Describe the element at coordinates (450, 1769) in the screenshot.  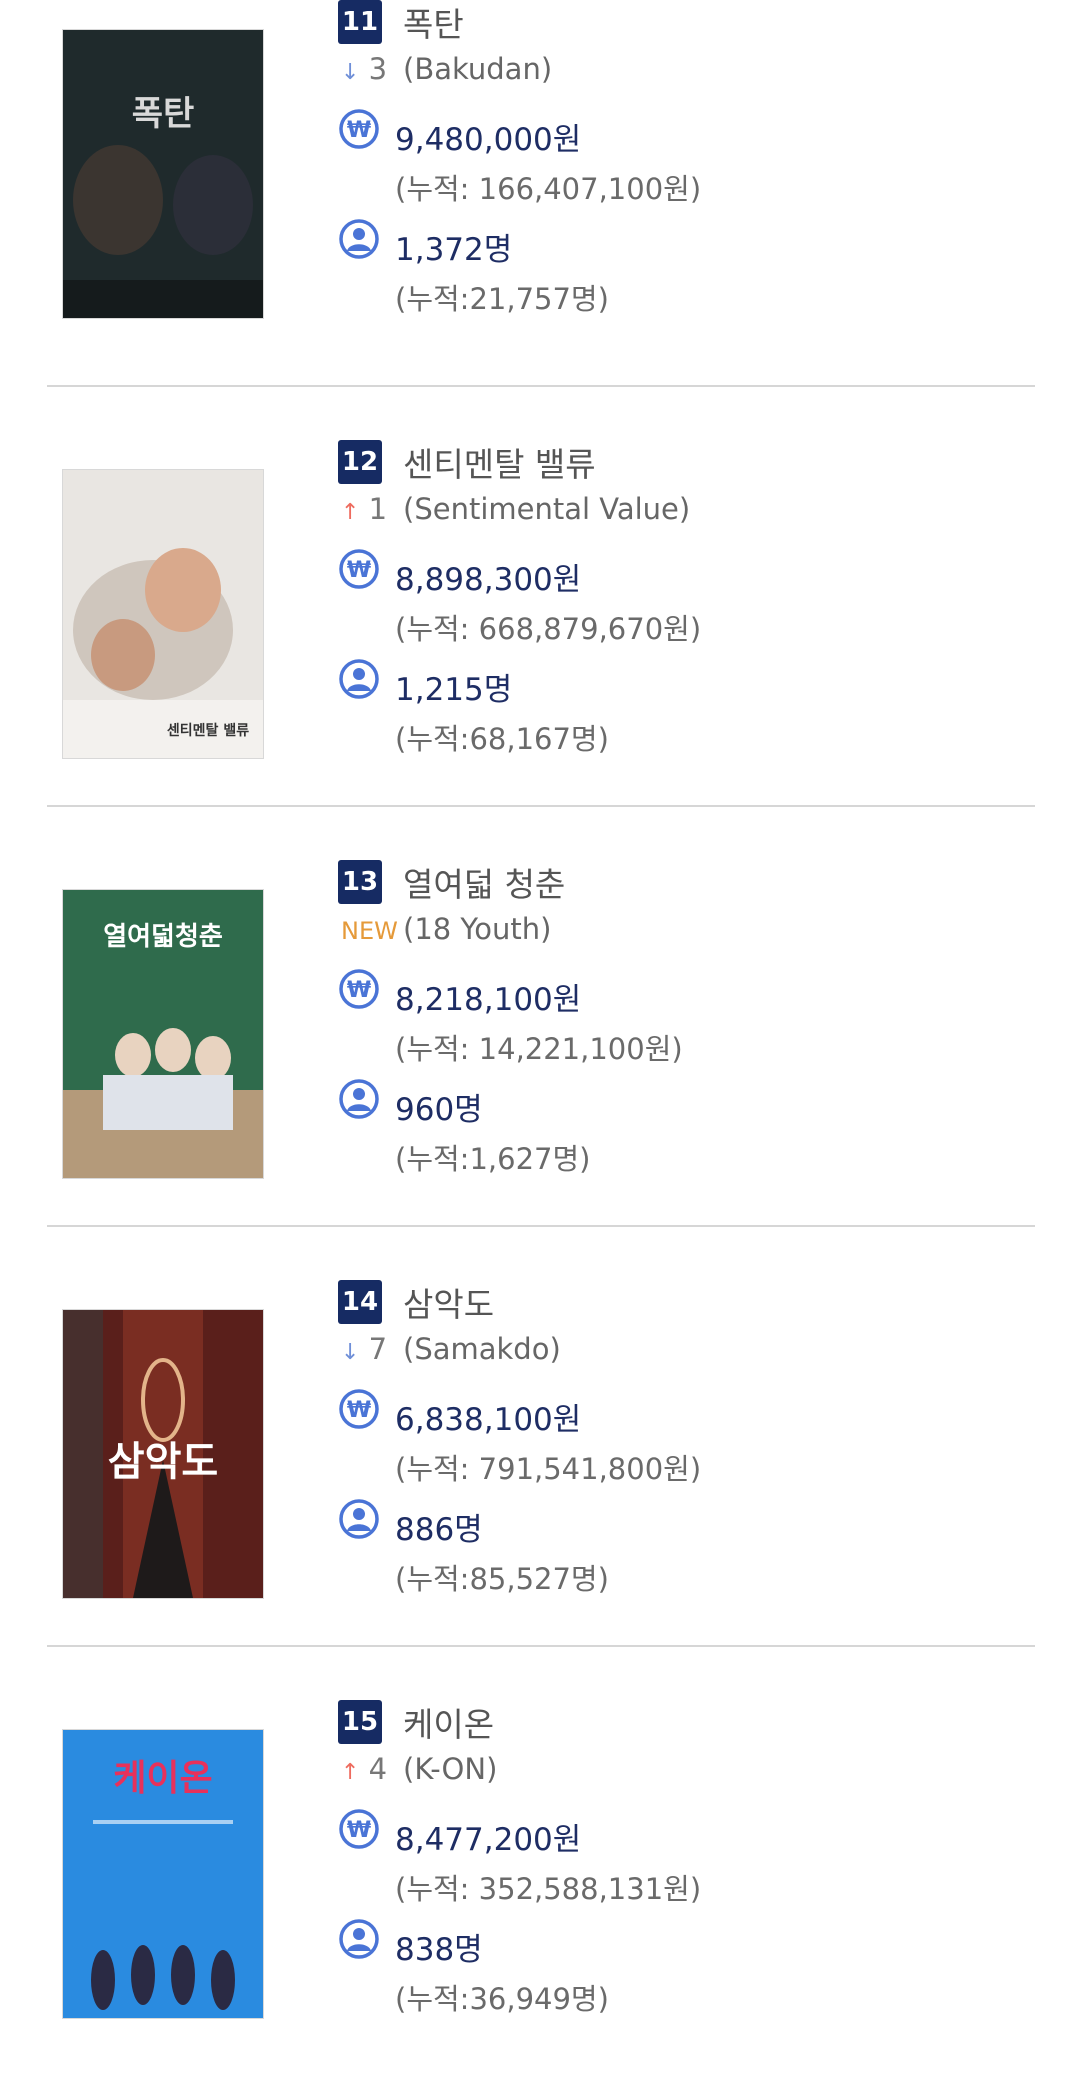
I see `movie-title-english: (K-ON)` at that location.